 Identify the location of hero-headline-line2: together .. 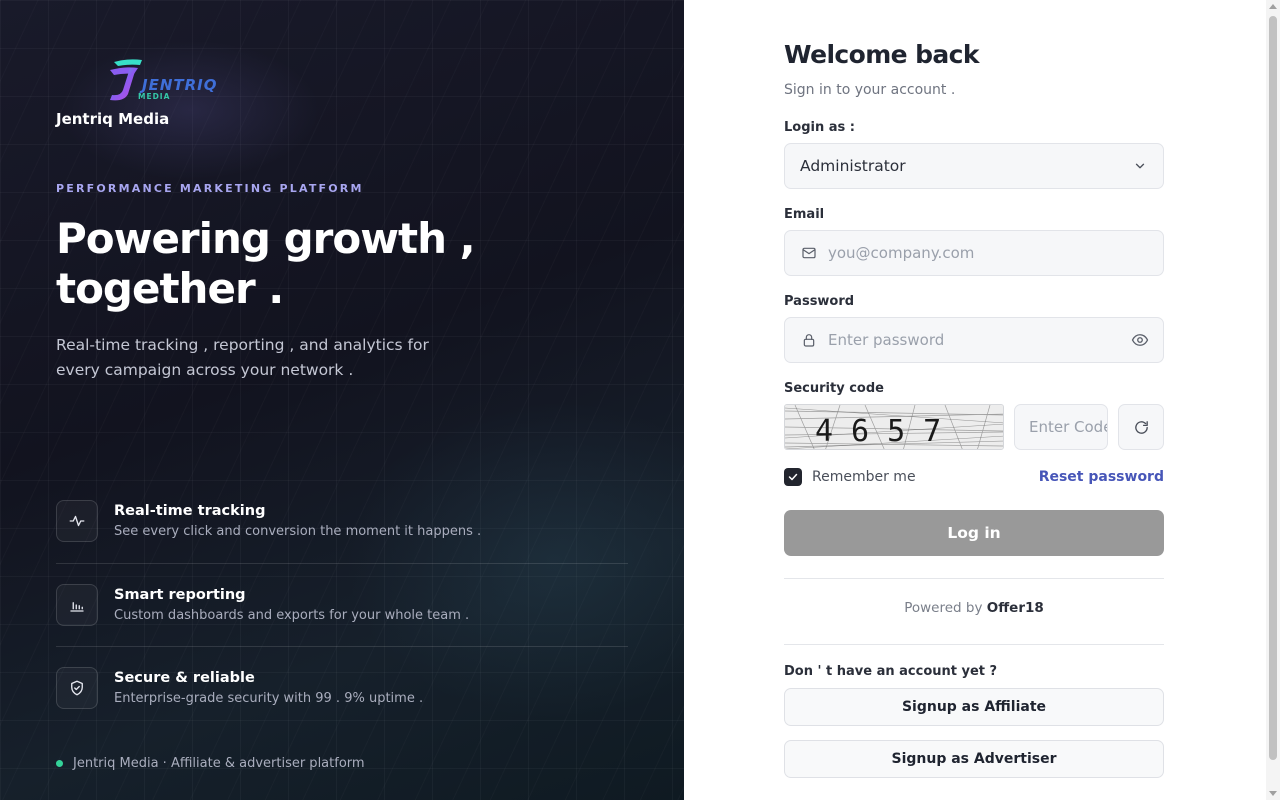
(170, 288).